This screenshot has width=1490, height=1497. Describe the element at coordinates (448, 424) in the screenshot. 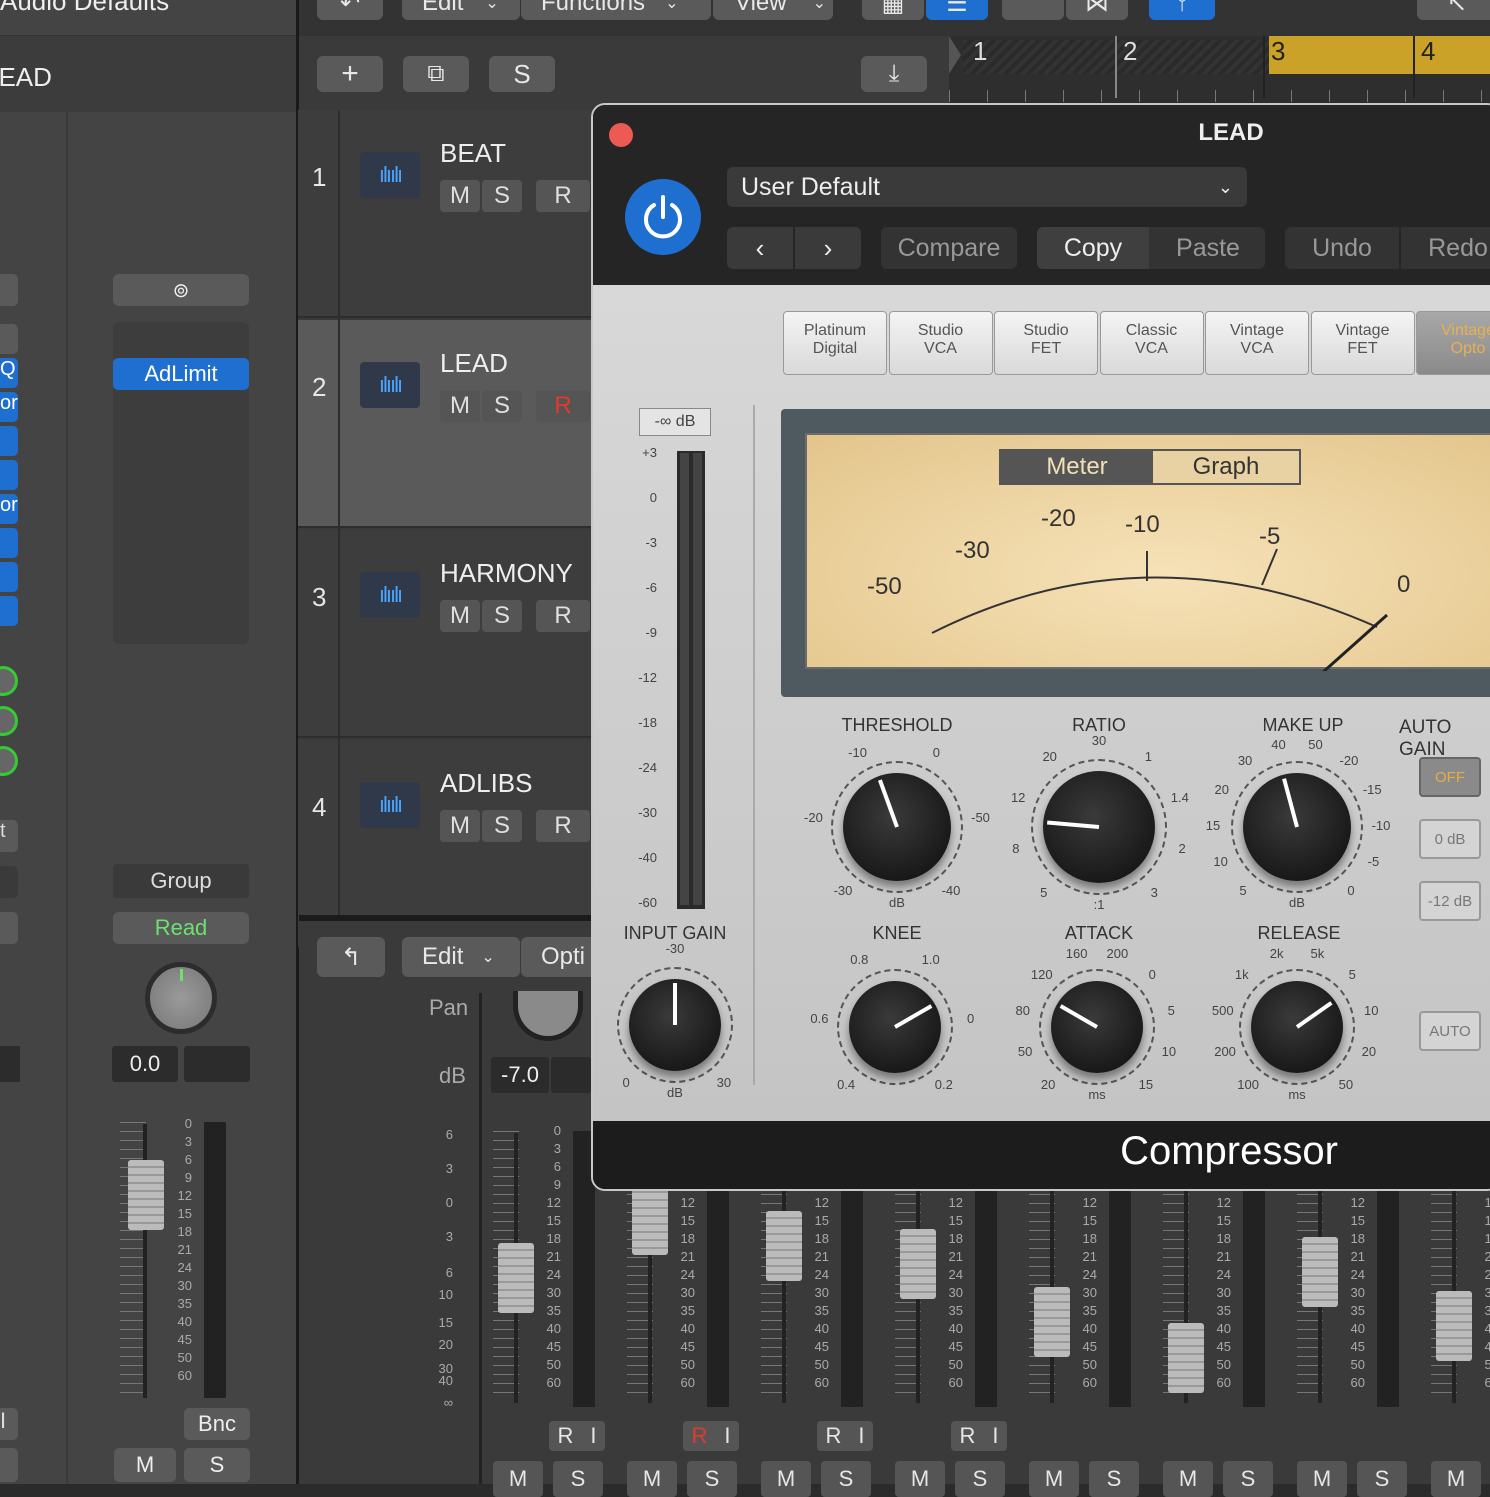

I see `track-row: 2 ılıılı LEAD M S R` at that location.